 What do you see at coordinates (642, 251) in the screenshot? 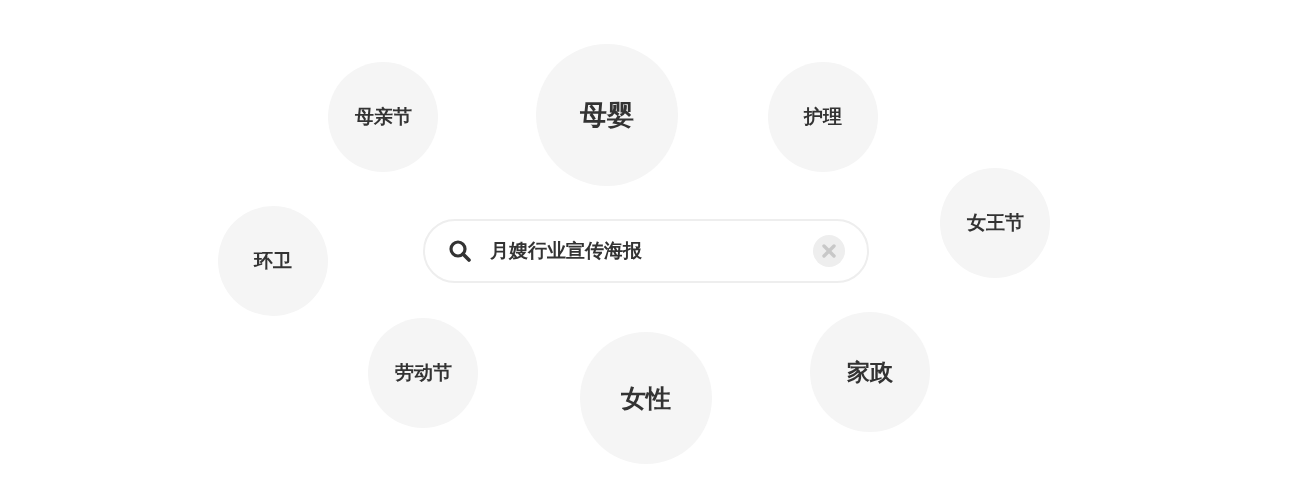
I see `search-field: 月嫂行业宣传海报` at bounding box center [642, 251].